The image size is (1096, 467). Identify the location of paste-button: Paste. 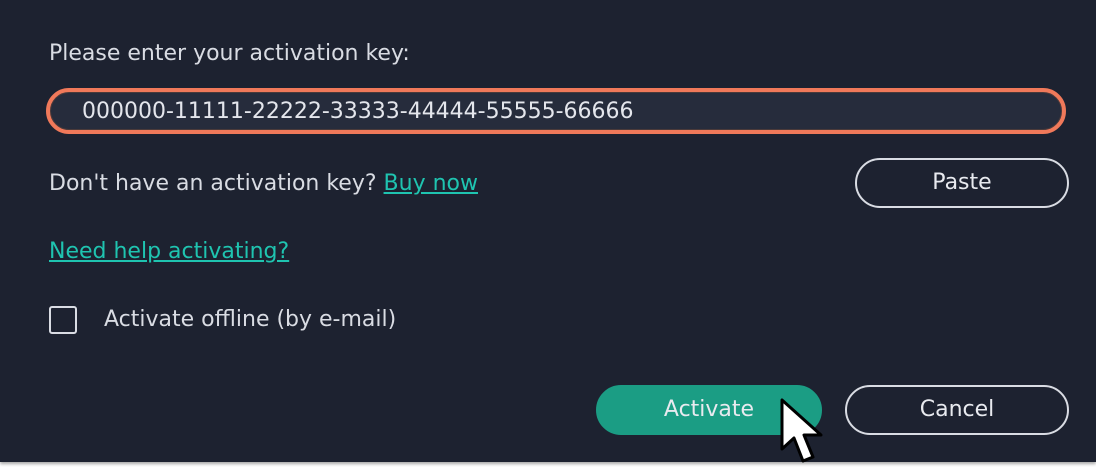
(962, 183).